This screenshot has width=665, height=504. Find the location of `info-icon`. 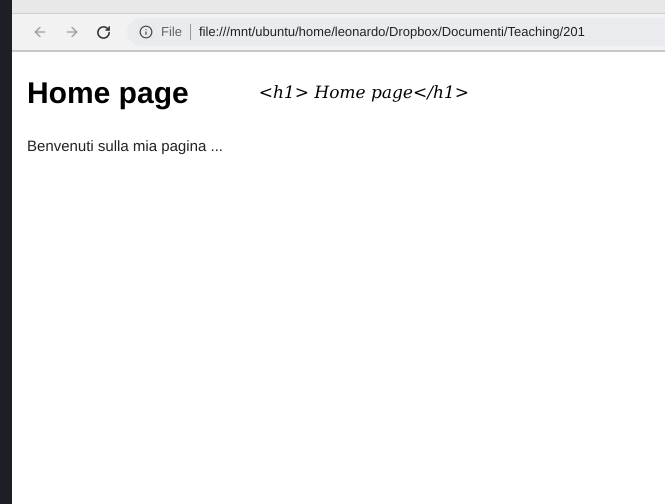

info-icon is located at coordinates (146, 32).